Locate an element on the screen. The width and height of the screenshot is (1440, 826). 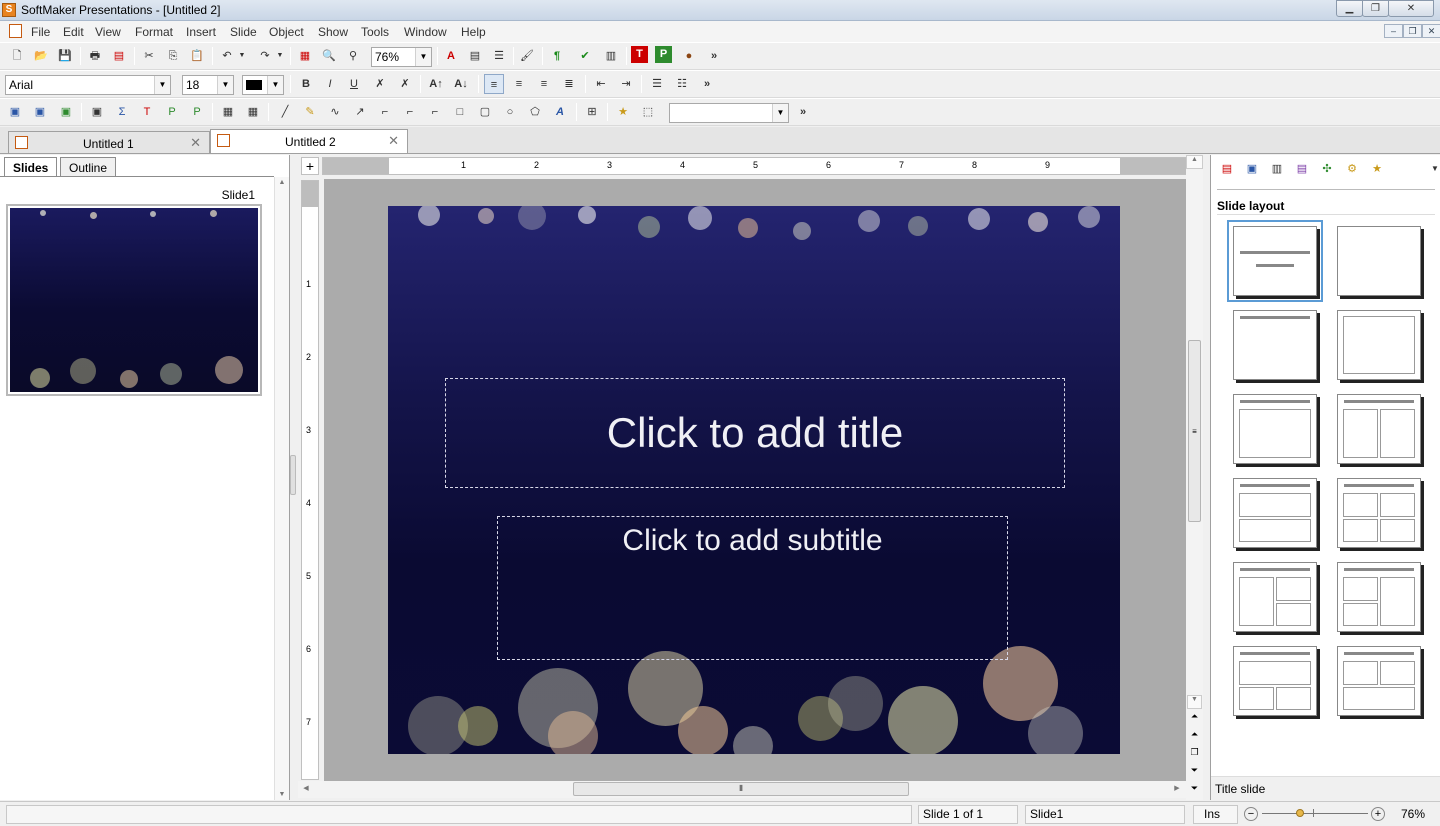
mdi-restore-button: ❐ is located at coordinates (1412, 31).